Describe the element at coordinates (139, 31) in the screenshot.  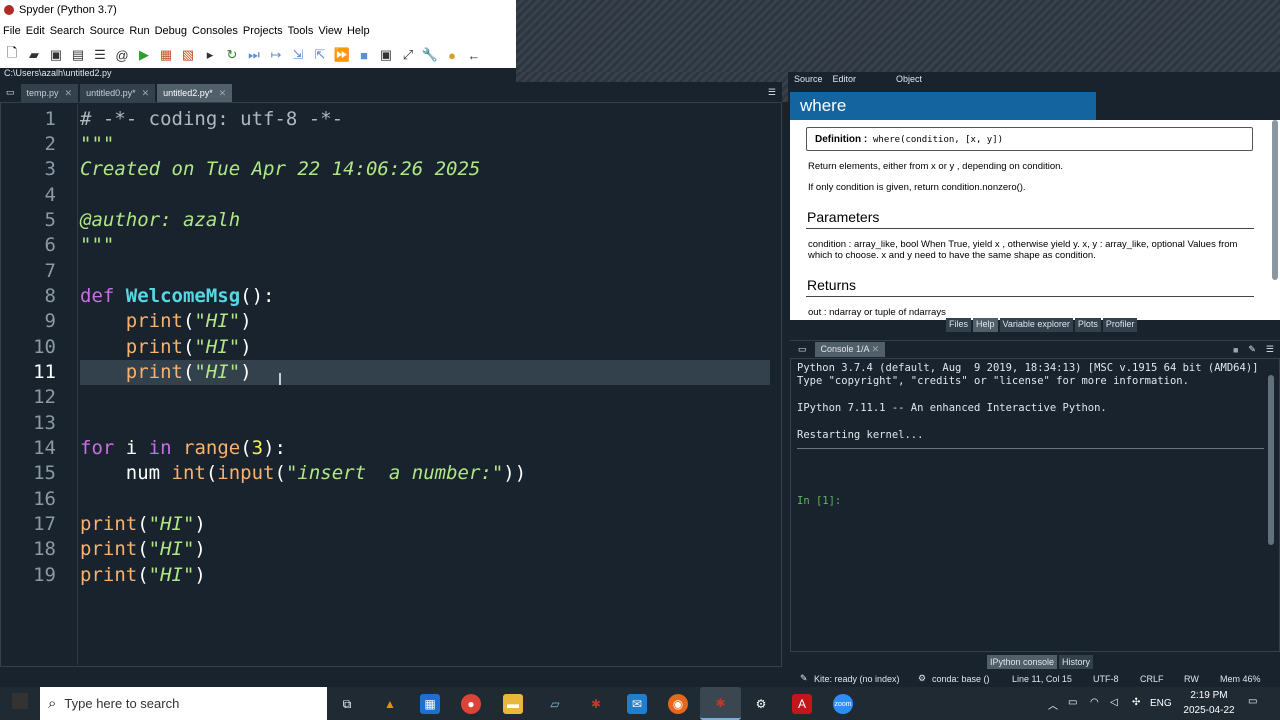
I see `menu-run: Run` at that location.